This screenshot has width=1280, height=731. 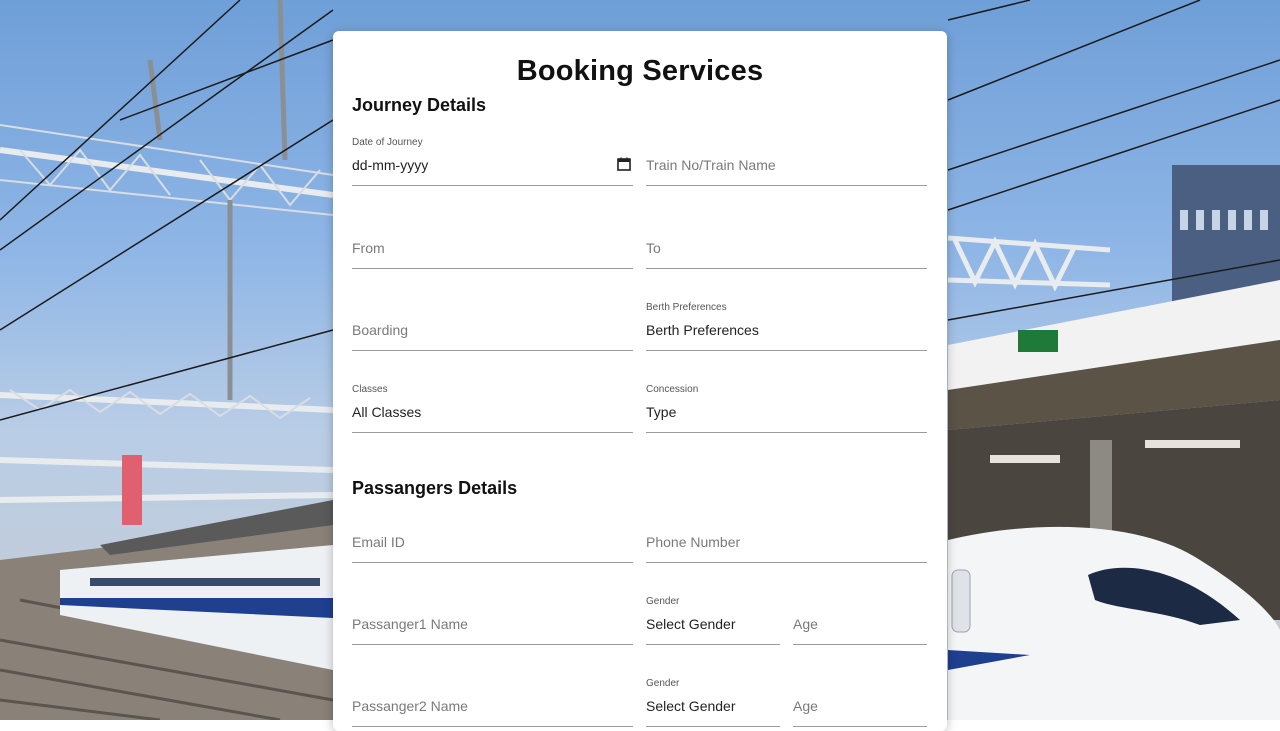 I want to click on date-of-journey-field: Date of Journey dd-mm-yyyy, so click(x=492, y=161).